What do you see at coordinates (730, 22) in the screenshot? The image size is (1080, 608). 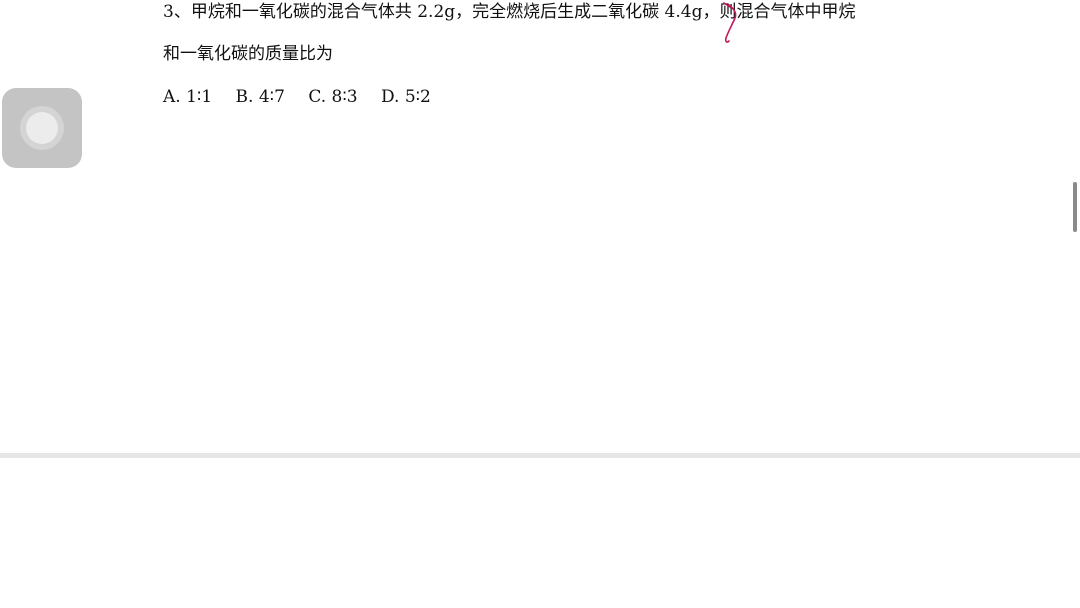 I see `handwritten-annotation-icon` at bounding box center [730, 22].